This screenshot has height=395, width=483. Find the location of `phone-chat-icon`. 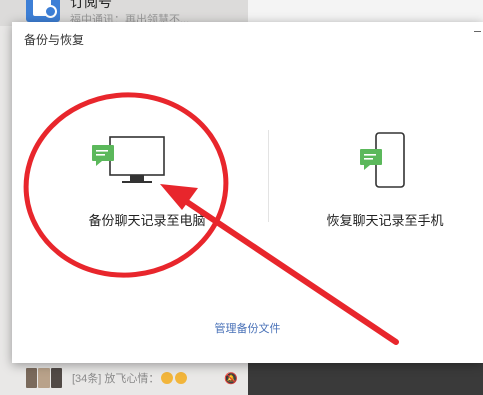

phone-chat-icon is located at coordinates (382, 160).